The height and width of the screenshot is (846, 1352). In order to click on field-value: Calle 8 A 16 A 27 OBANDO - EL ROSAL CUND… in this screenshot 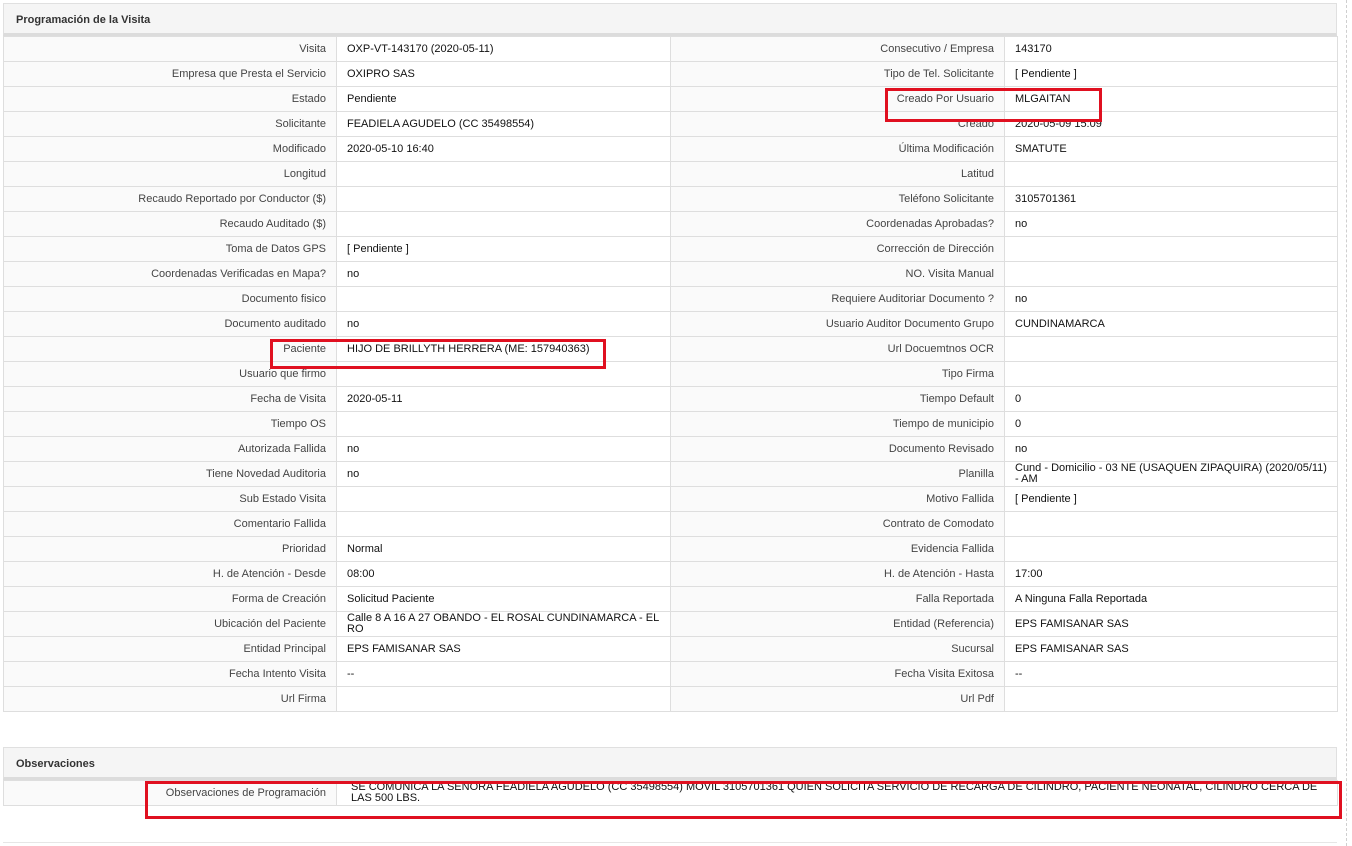, I will do `click(503, 624)`.